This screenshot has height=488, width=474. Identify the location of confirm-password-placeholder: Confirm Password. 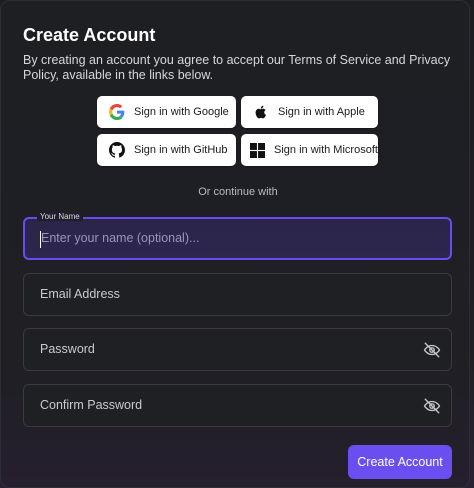
(91, 405).